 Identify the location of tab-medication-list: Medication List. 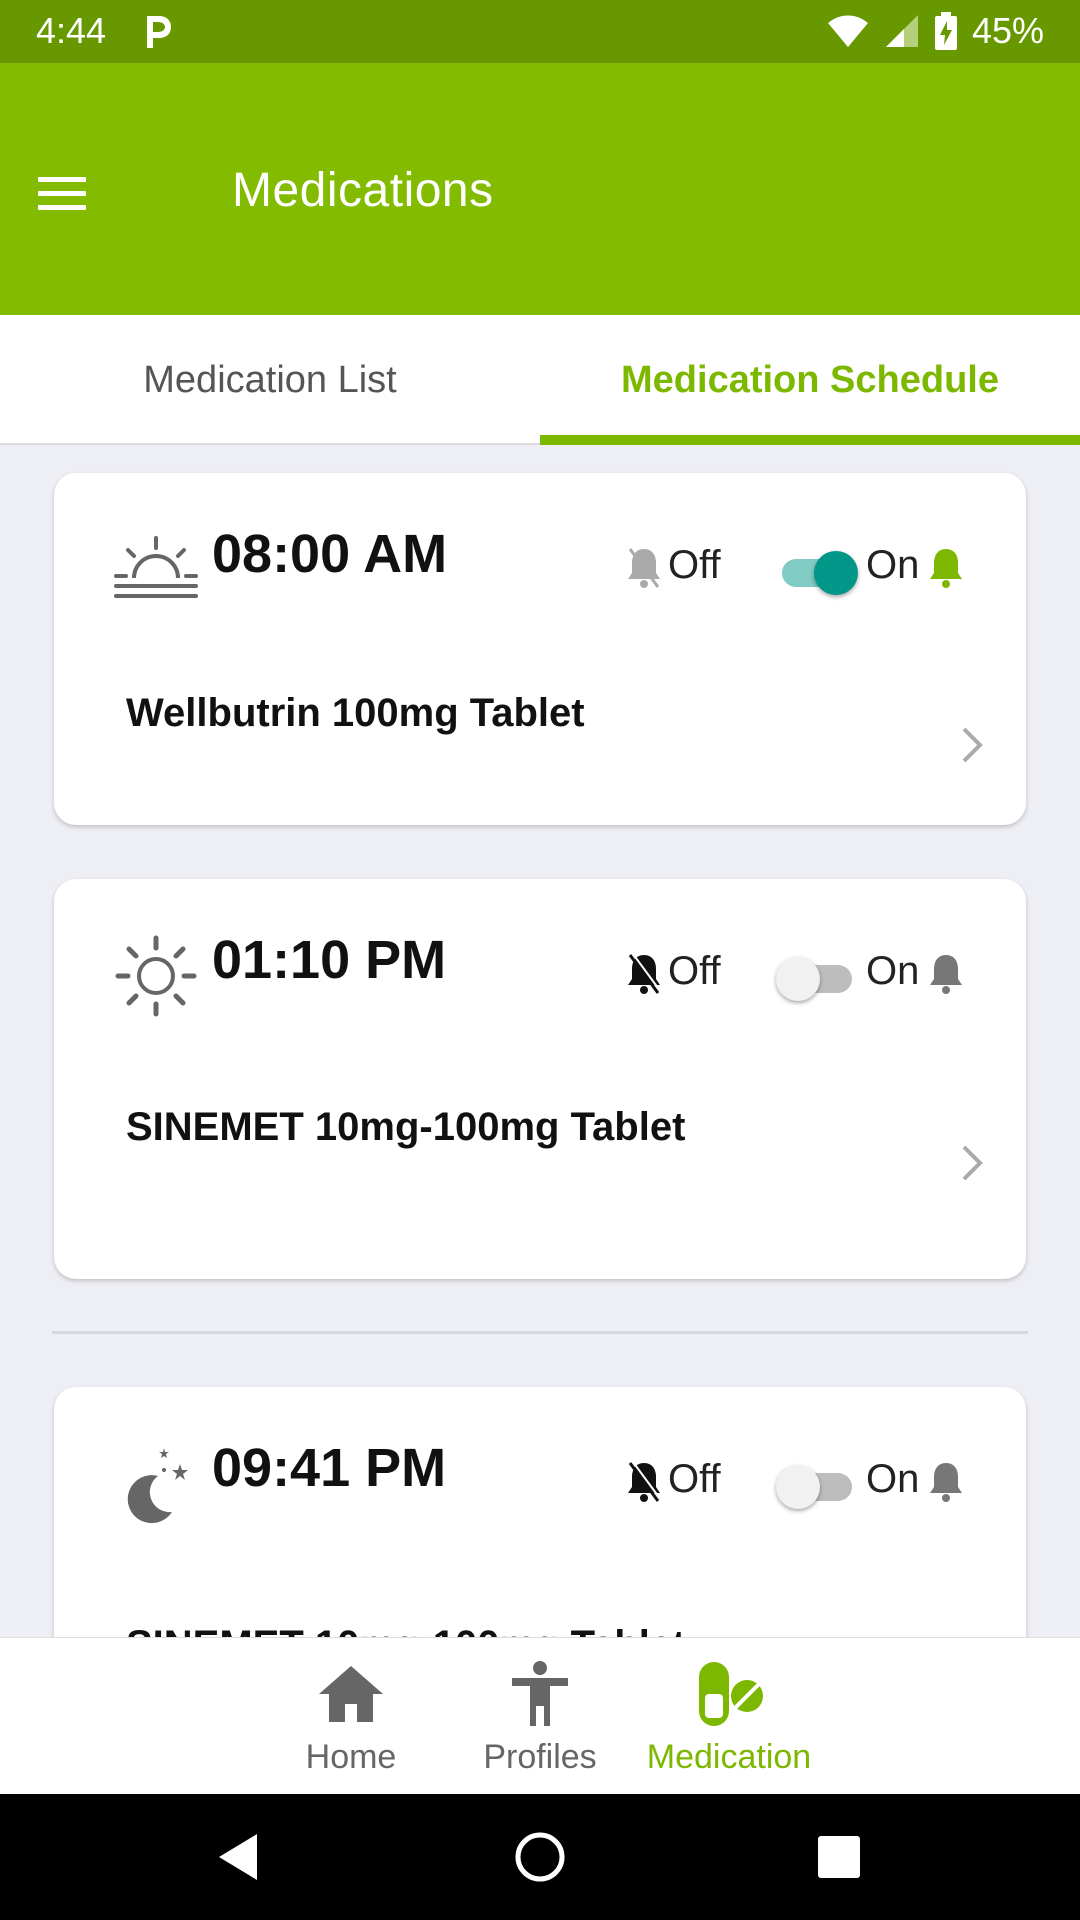
(270, 380).